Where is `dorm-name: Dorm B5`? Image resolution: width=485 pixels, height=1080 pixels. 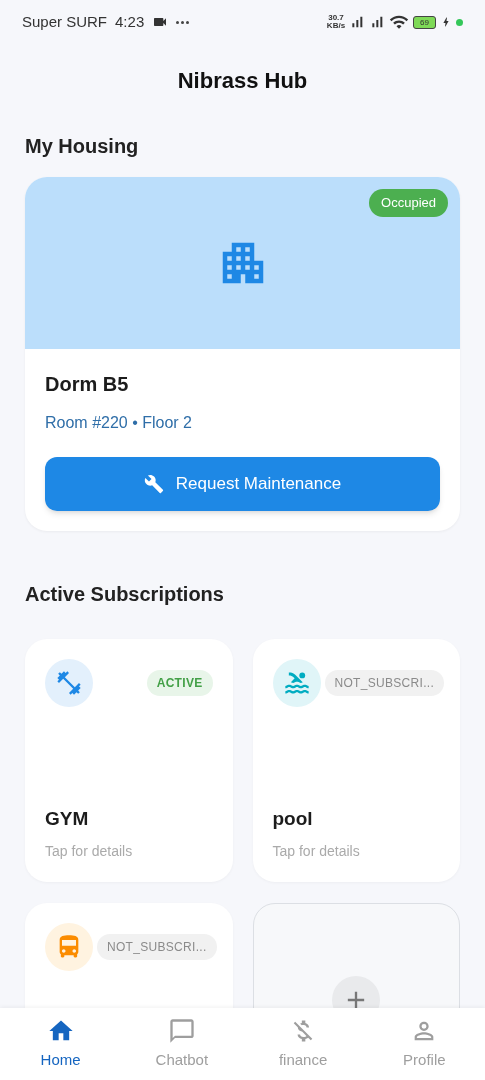
dorm-name: Dorm B5 is located at coordinates (87, 384).